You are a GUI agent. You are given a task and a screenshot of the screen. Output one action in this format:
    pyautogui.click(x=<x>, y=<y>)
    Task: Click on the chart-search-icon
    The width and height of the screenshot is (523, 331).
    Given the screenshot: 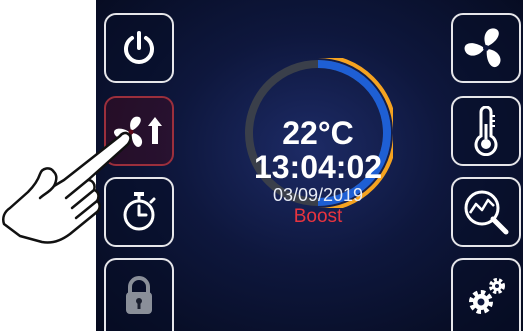 What is the action you would take?
    pyautogui.click(x=486, y=212)
    